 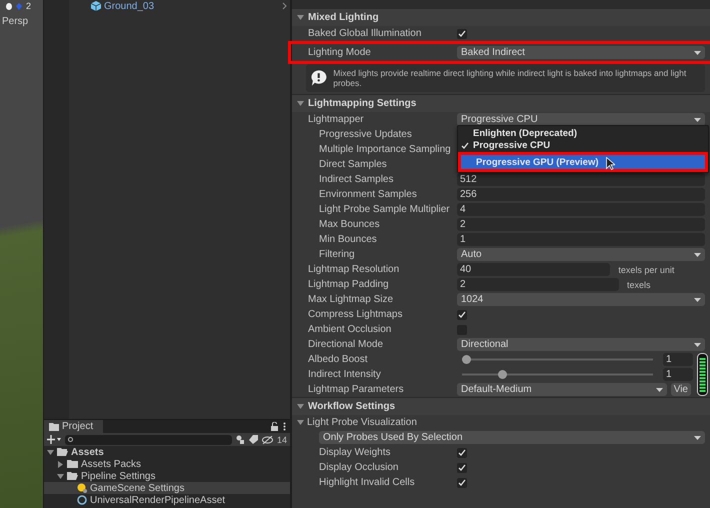 I want to click on project-tree-item: Pipeline Settings, so click(x=167, y=476).